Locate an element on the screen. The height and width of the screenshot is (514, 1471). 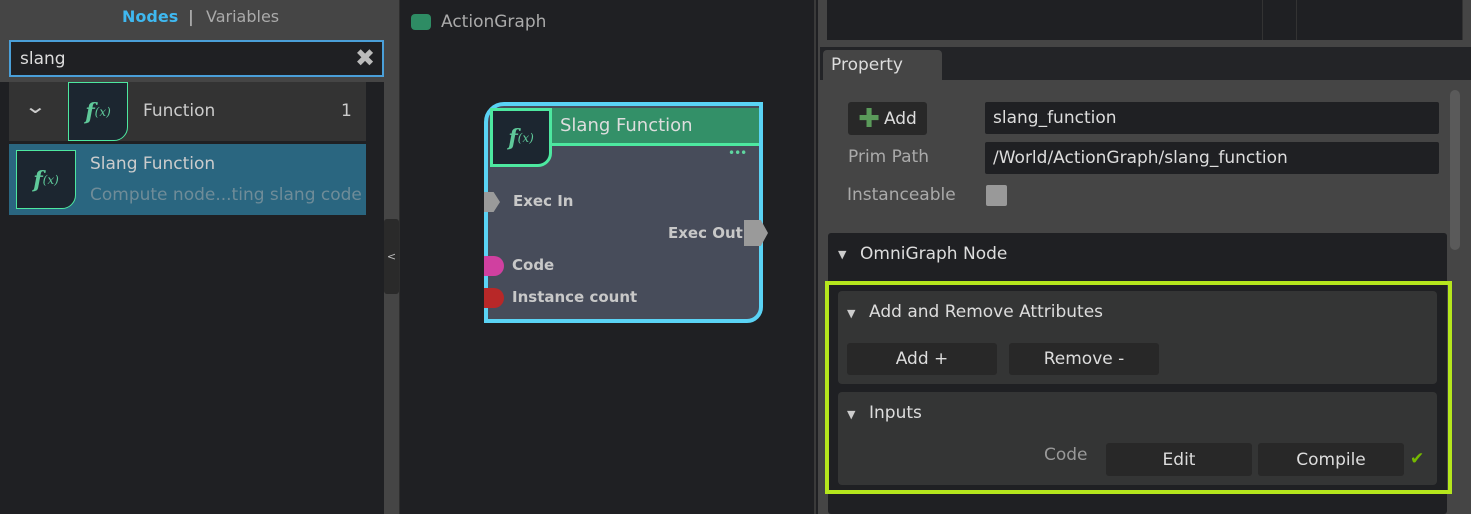
instance-count-label: Instance count is located at coordinates (575, 297).